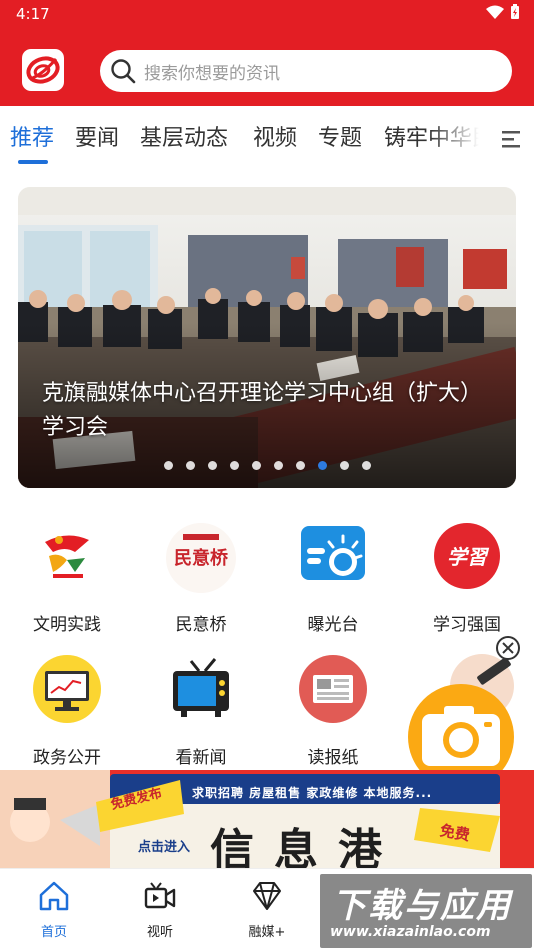  I want to click on grid-item-public-bridge: 民意桥 民意桥, so click(201, 578).